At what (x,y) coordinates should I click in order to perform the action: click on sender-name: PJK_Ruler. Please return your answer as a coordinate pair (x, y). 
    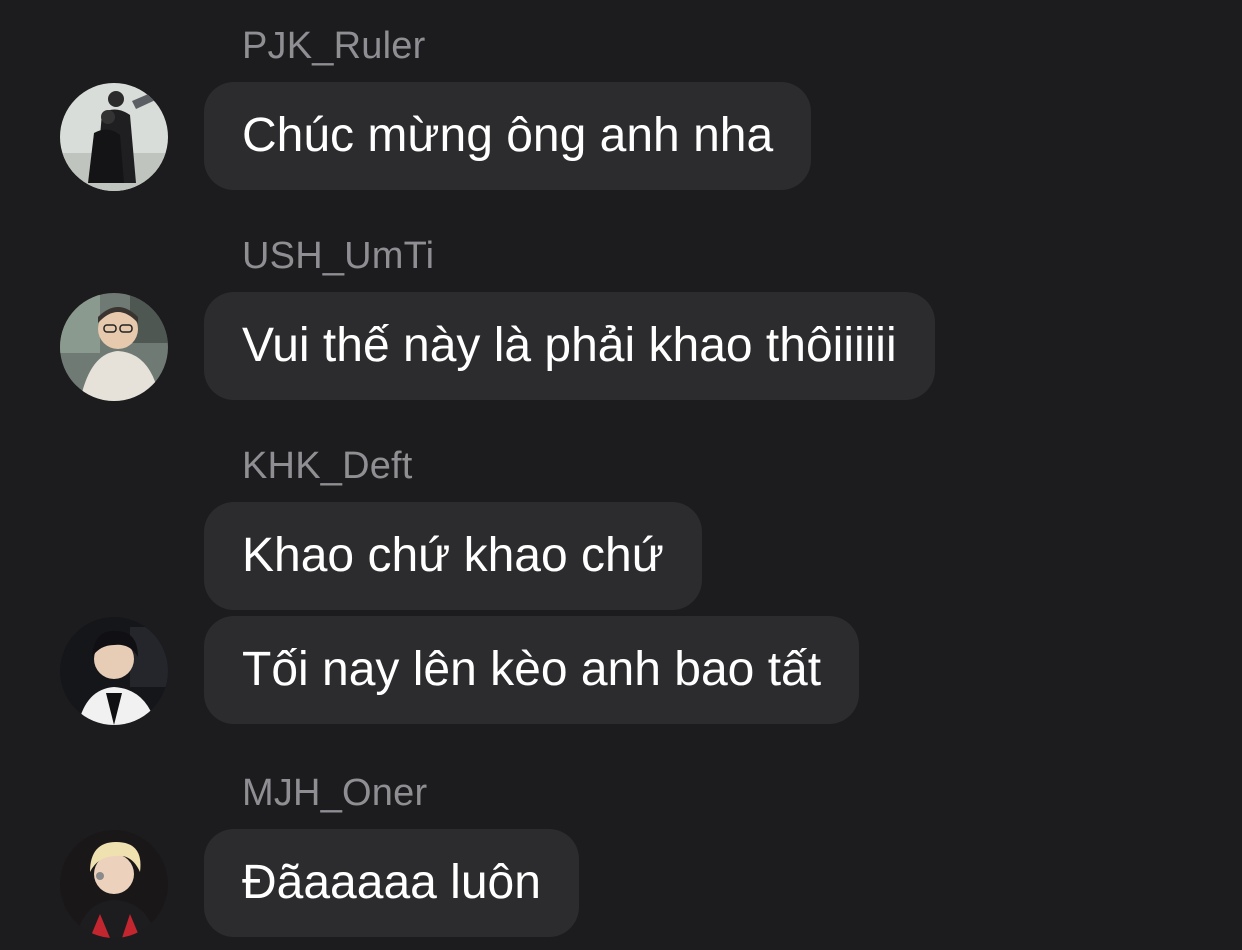
    Looking at the image, I should click on (334, 46).